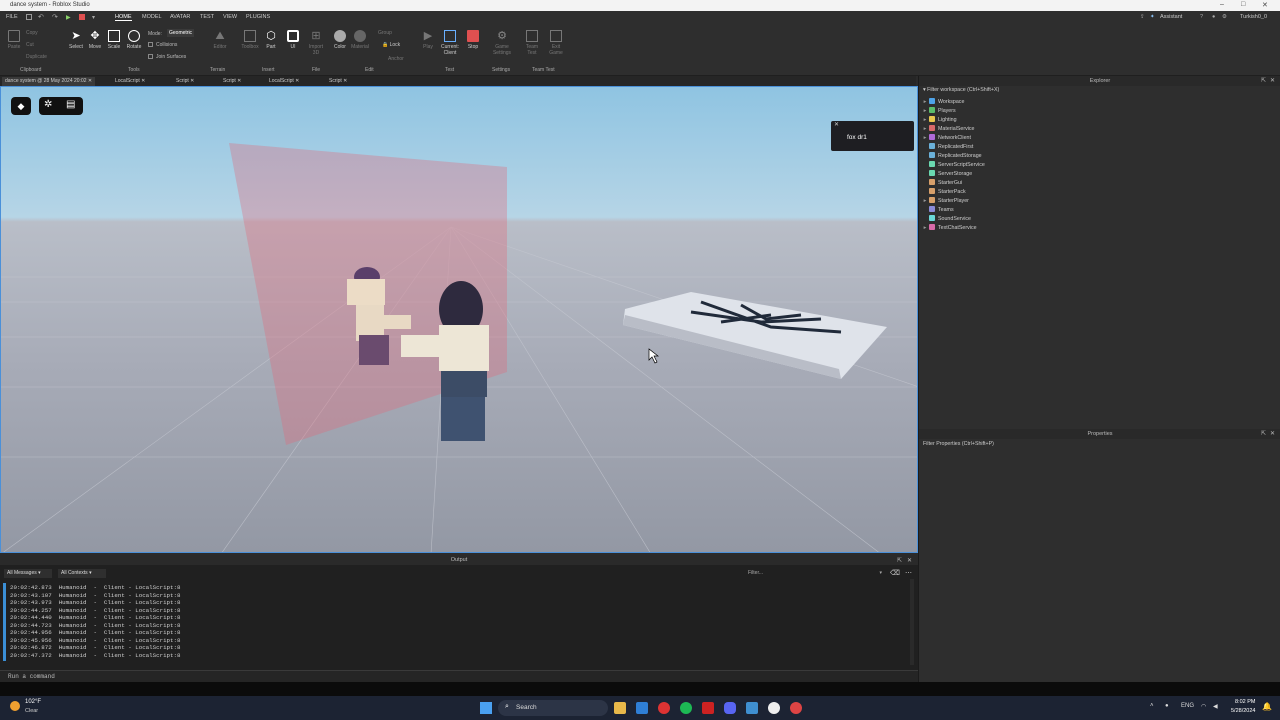  Describe the element at coordinates (1167, 706) in the screenshot. I see `microphone-icon: ●` at that location.